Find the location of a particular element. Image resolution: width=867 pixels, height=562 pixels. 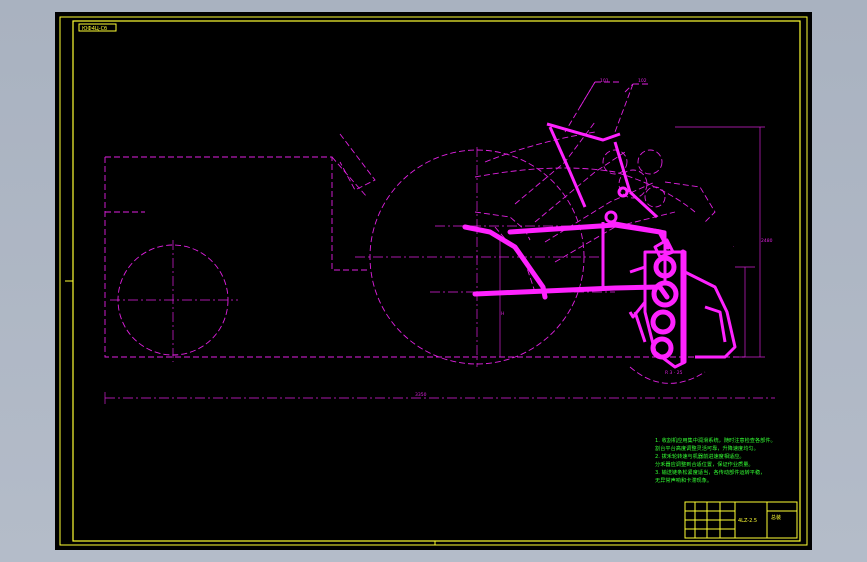

note-5: 3. 输送链条松紧度适当，各传动部件运转平稳， is located at coordinates (710, 472).